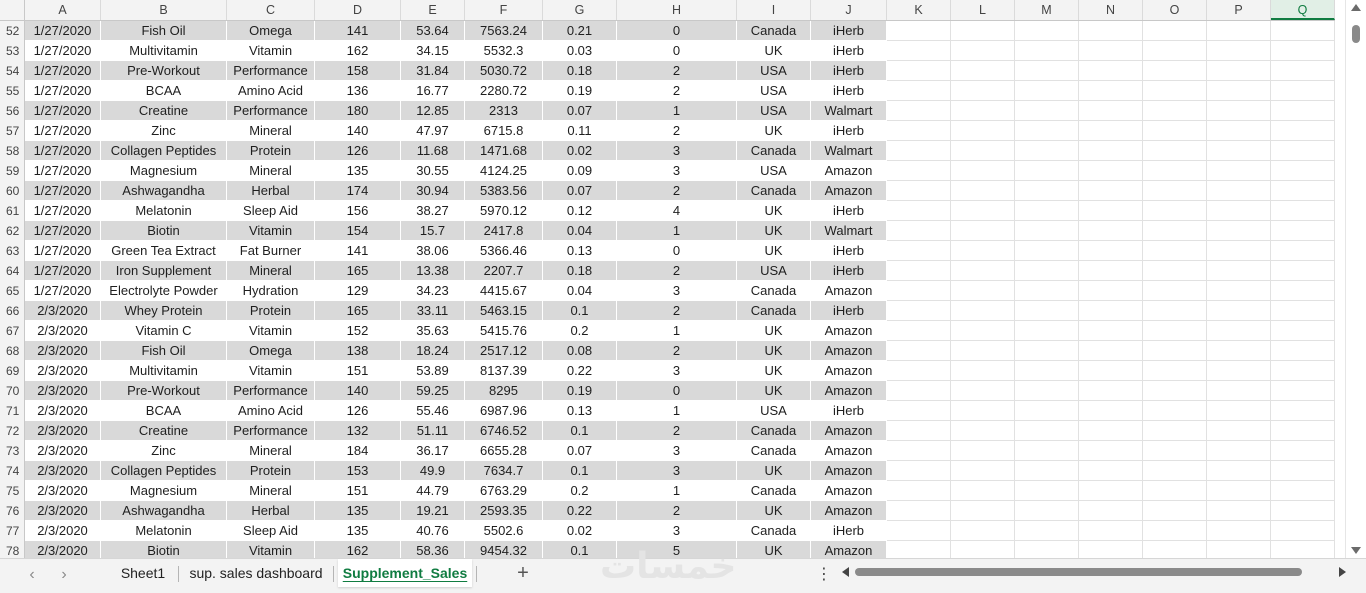  I want to click on cell-g: 0.11, so click(580, 131).